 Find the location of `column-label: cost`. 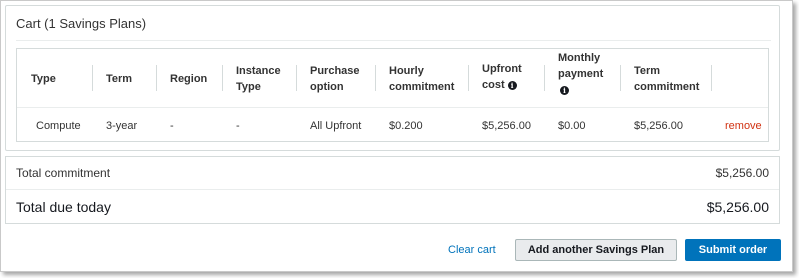

column-label: cost is located at coordinates (493, 84).